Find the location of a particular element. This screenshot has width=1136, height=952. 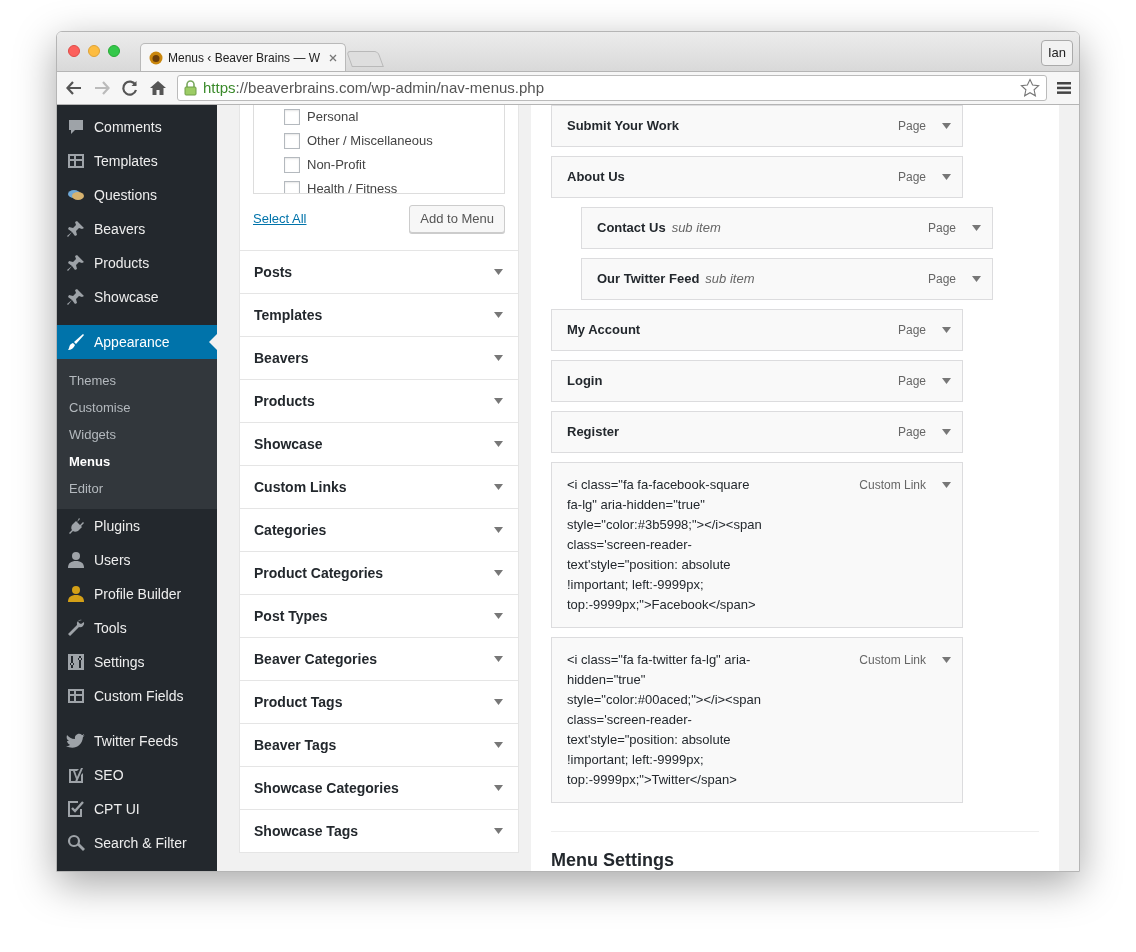

sidebar-item: Templates is located at coordinates (137, 161).